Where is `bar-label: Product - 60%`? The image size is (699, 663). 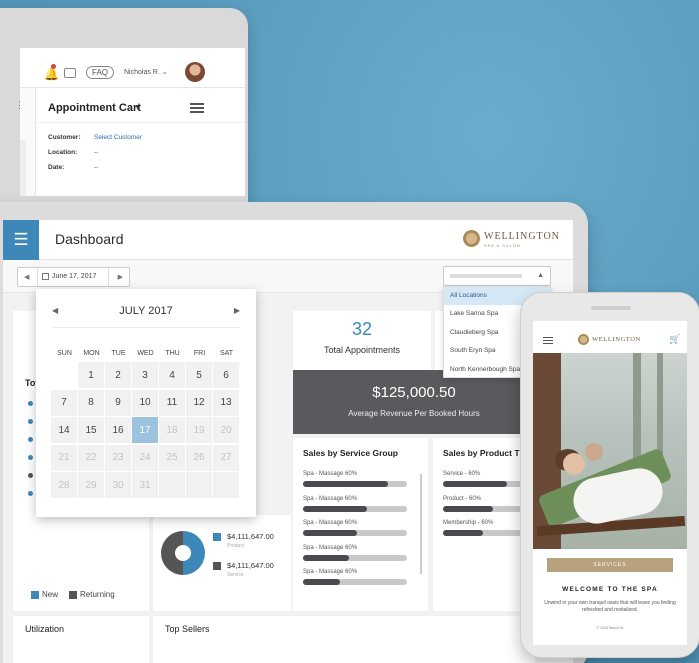 bar-label: Product - 60% is located at coordinates (462, 498).